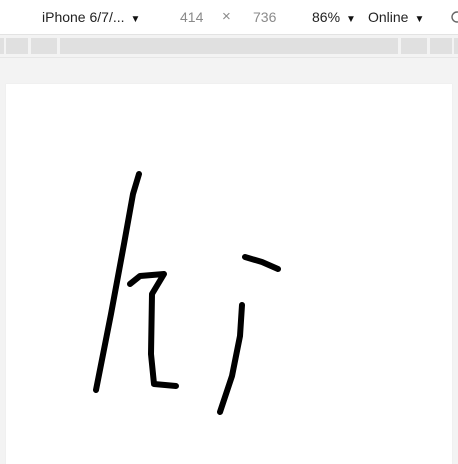 The width and height of the screenshot is (458, 464). Describe the element at coordinates (326, 17) in the screenshot. I see `zoom-label: 86%` at that location.